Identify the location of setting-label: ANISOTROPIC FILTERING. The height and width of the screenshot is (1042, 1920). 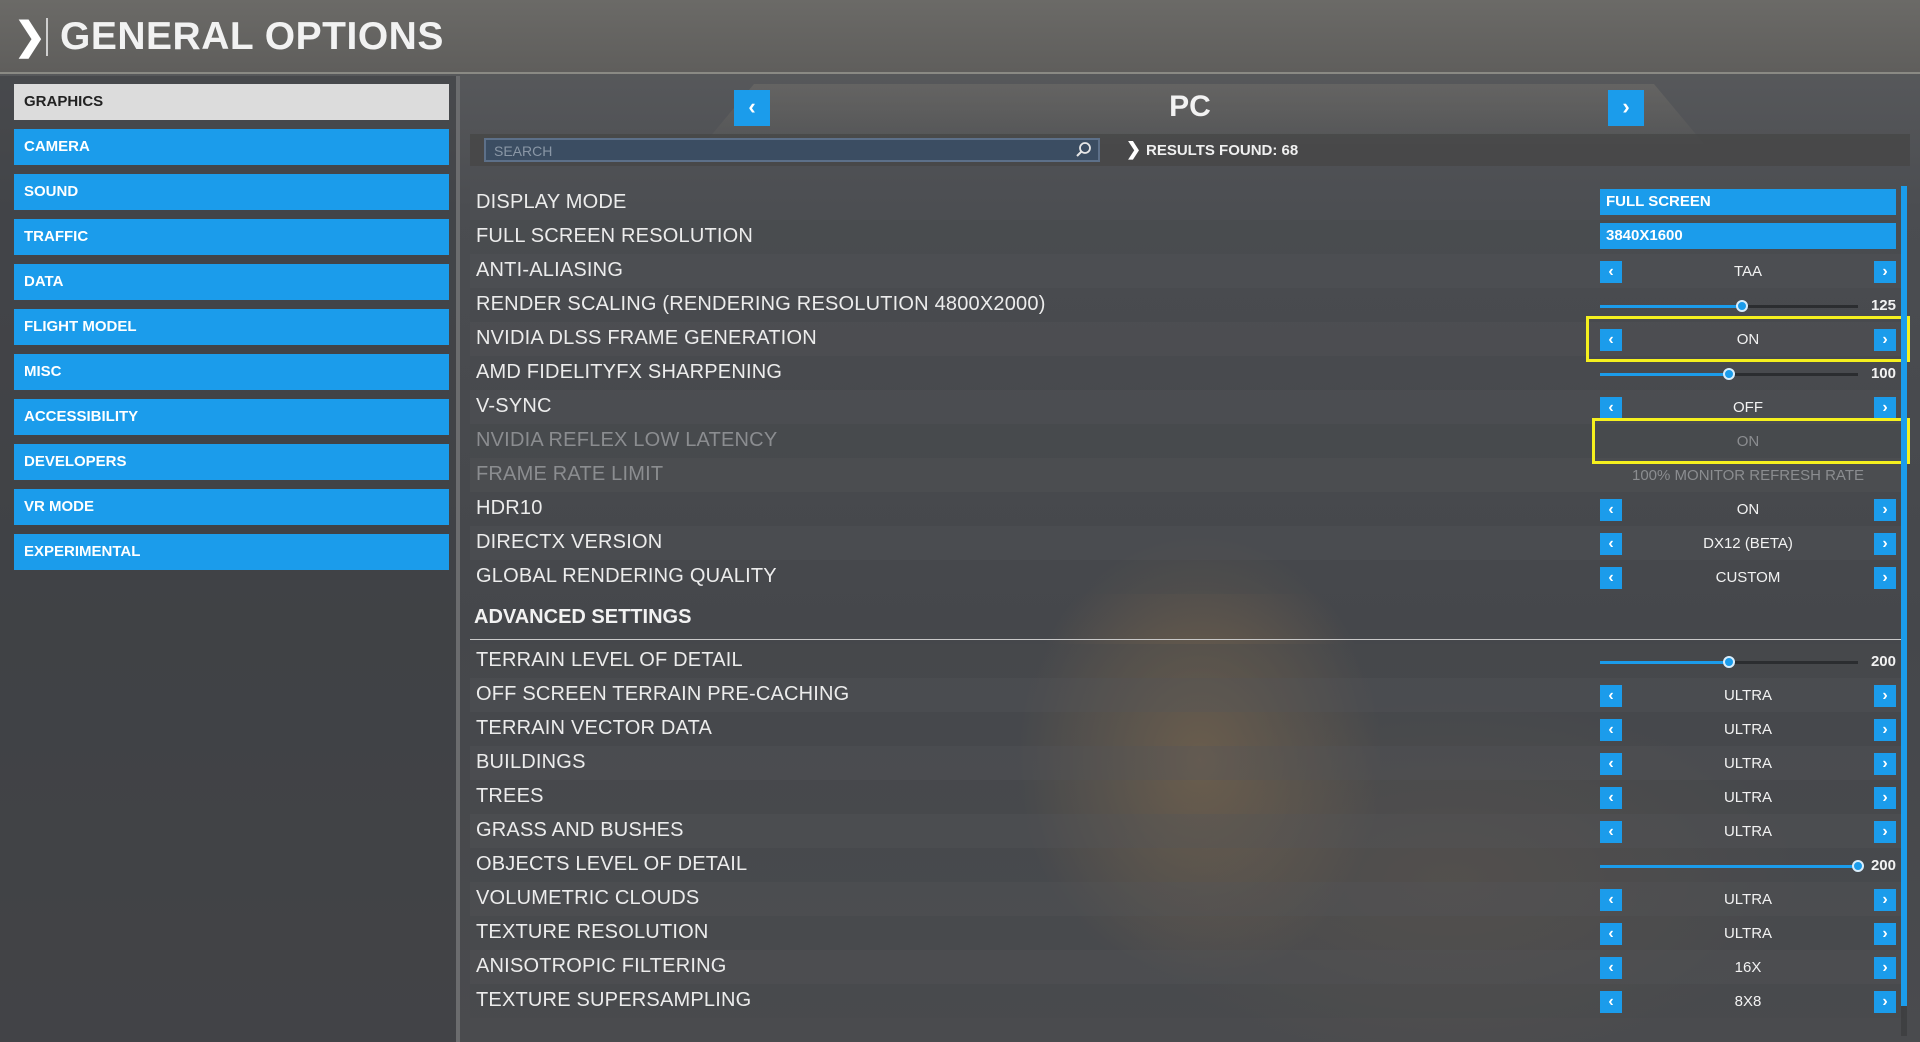
(601, 966).